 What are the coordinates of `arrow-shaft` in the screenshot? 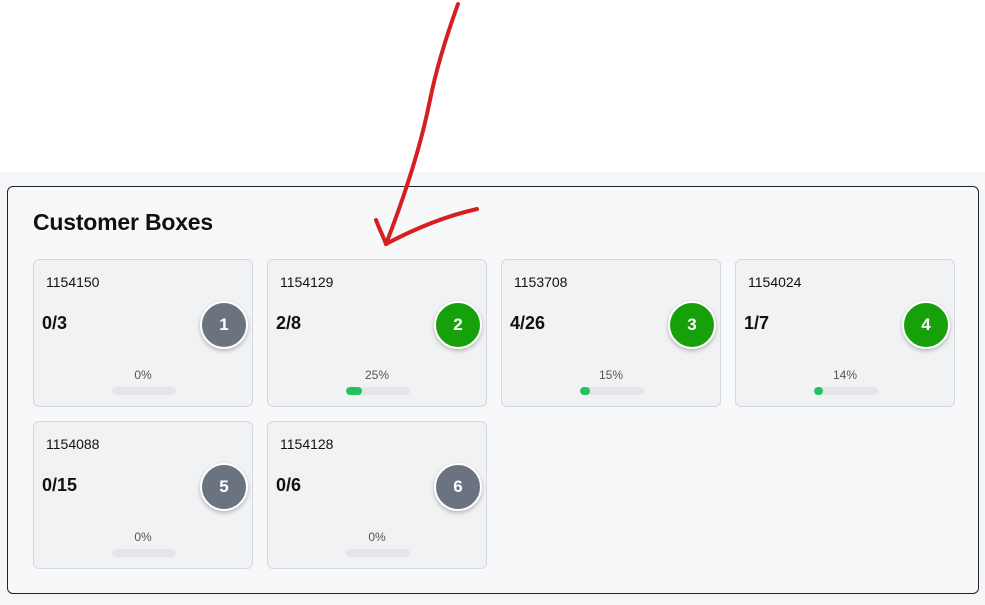 It's located at (422, 124).